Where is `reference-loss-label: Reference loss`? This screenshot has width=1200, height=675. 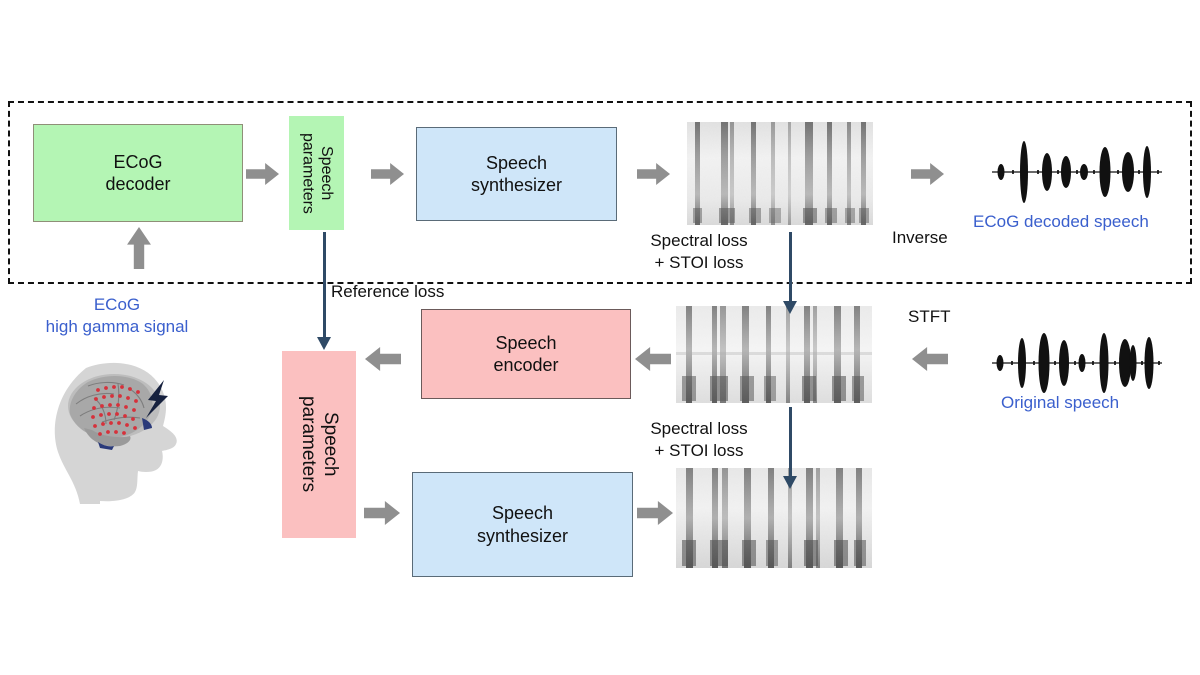
reference-loss-label: Reference loss is located at coordinates (388, 291).